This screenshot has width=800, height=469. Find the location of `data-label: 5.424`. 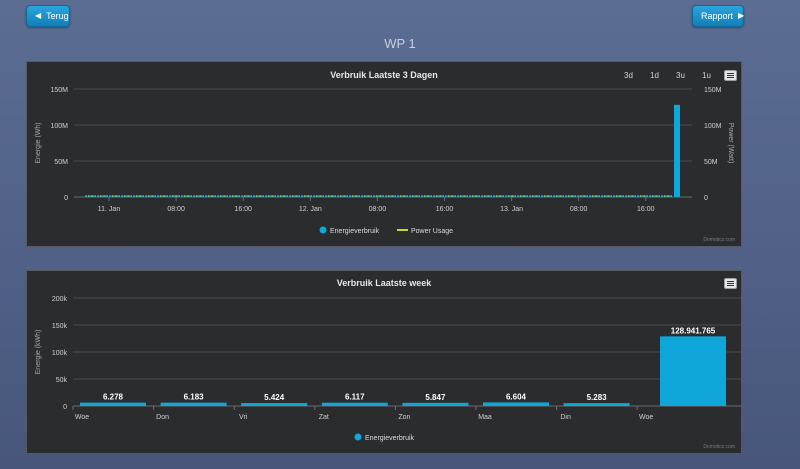

data-label: 5.424 is located at coordinates (274, 397).